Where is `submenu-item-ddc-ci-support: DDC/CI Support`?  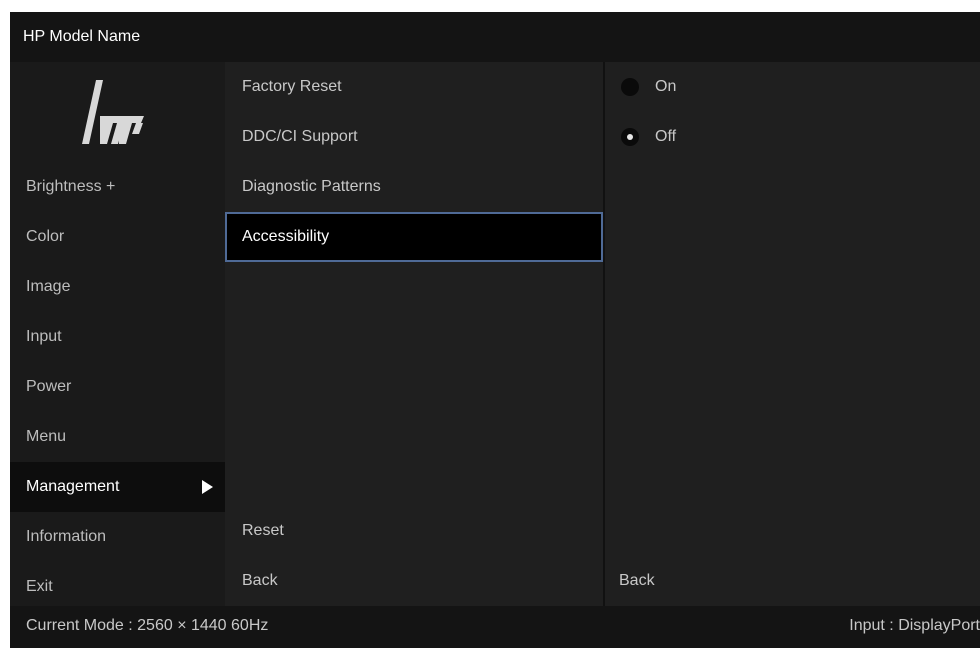
submenu-item-ddc-ci-support: DDC/CI Support is located at coordinates (414, 137).